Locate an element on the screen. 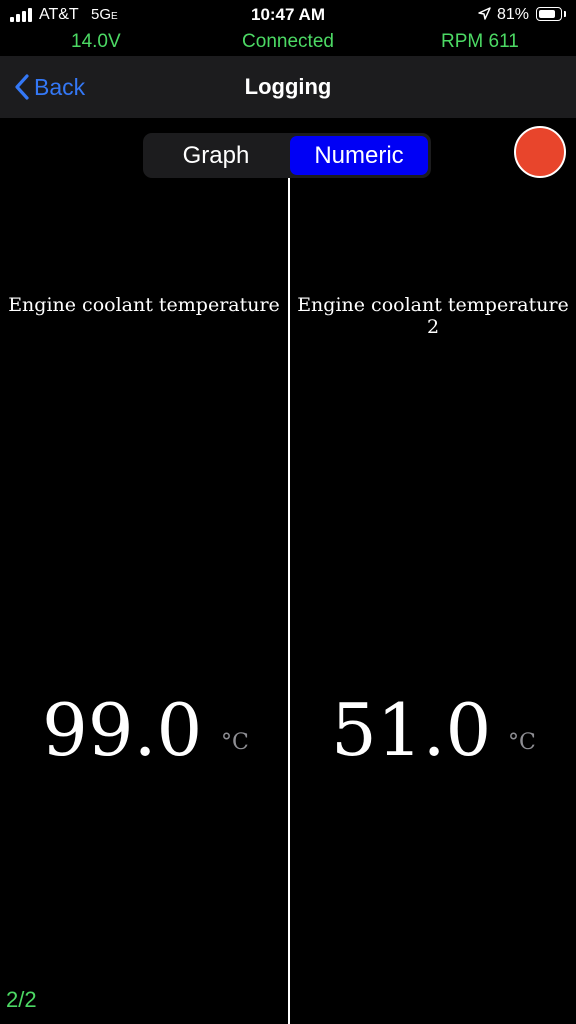 This screenshot has width=576, height=1024. segment-numeric: Numeric is located at coordinates (359, 155).